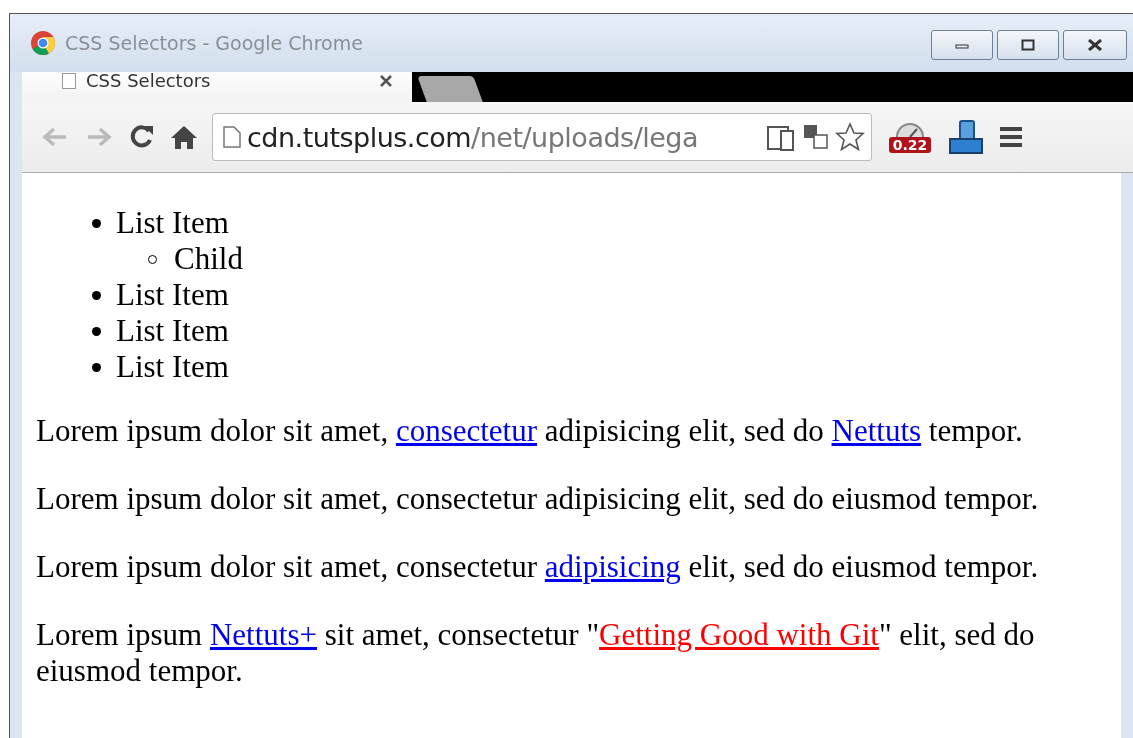 Image resolution: width=1133 pixels, height=738 pixels. What do you see at coordinates (536, 653) in the screenshot?
I see `paragraph: Lorem ipsum Nettuts+ sit amet, consectetur "Getting Good with Git" elit, sed do eiusmod tempor.` at bounding box center [536, 653].